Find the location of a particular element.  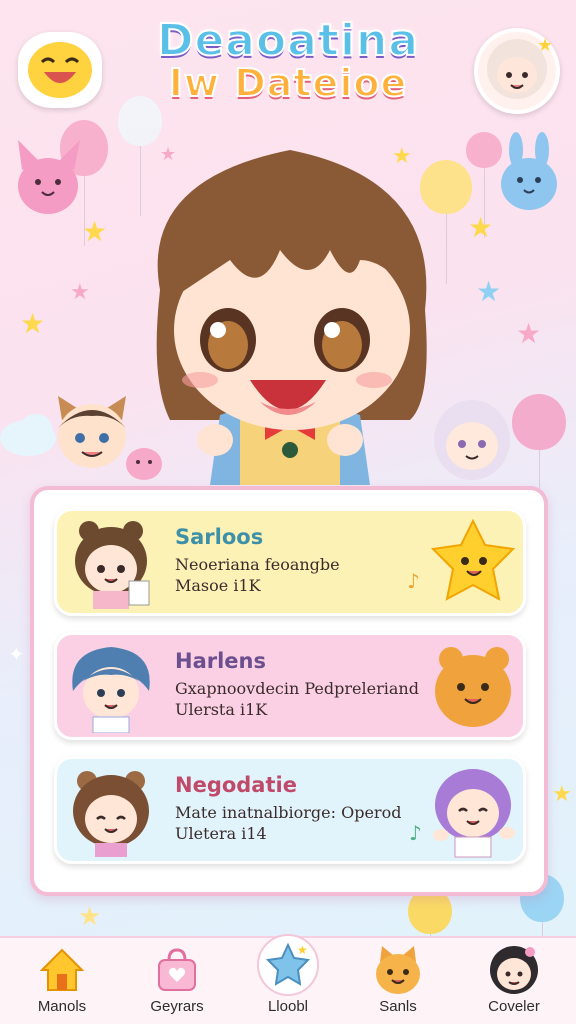

nav-item-label: Lloobl is located at coordinates (288, 1006).